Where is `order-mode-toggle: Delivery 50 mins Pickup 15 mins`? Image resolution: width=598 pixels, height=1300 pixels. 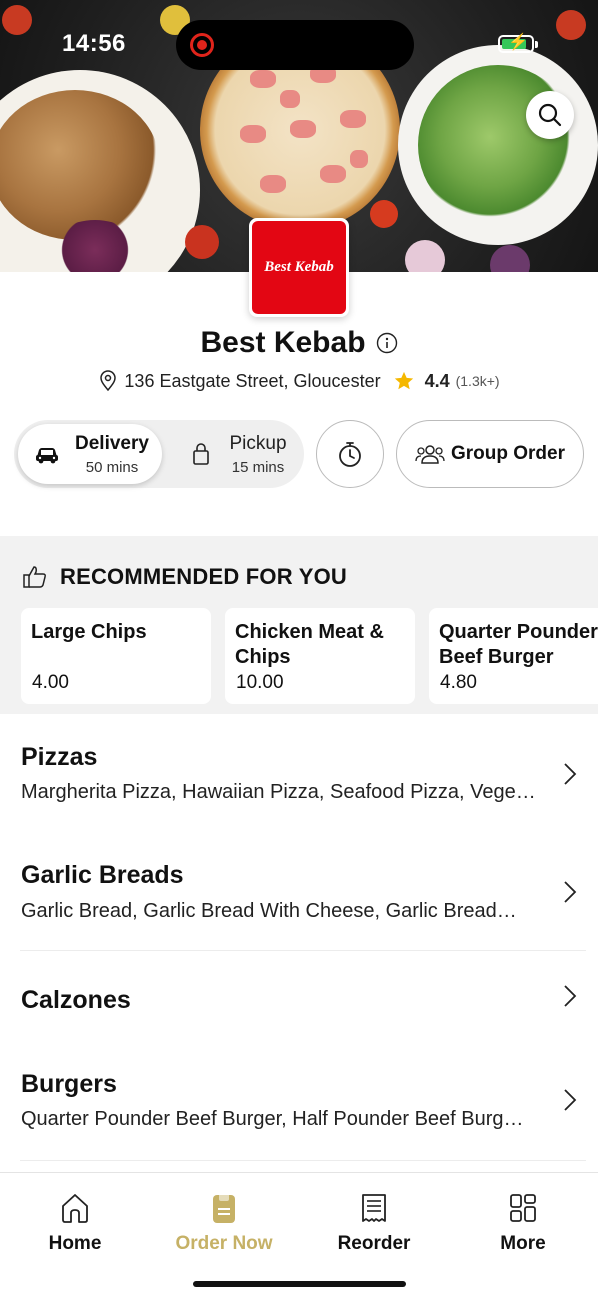 order-mode-toggle: Delivery 50 mins Pickup 15 mins is located at coordinates (159, 454).